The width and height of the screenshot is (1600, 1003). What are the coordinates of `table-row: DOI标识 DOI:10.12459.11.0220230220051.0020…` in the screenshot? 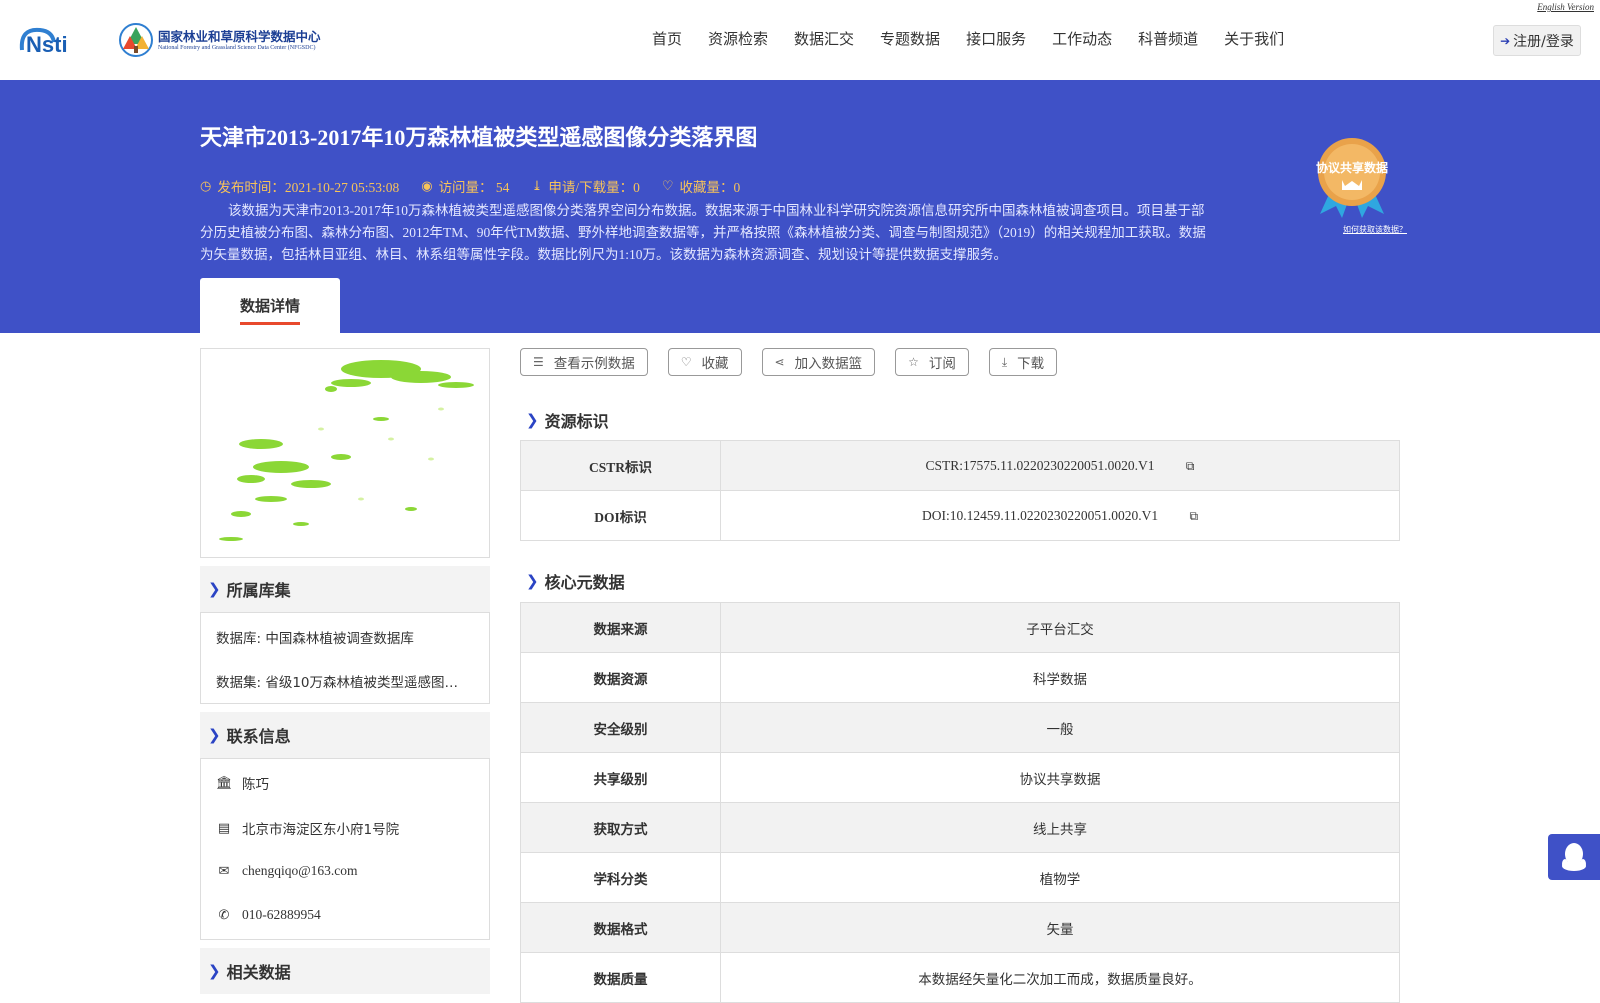 It's located at (960, 515).